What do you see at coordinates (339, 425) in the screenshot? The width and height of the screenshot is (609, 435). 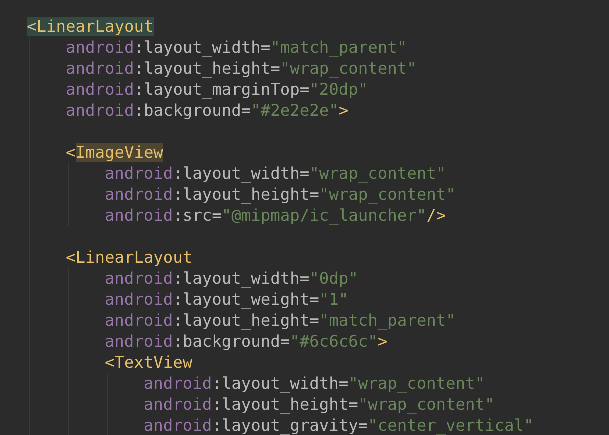 I see `code-line: android:layout_gravity="center_vertical"` at bounding box center [339, 425].